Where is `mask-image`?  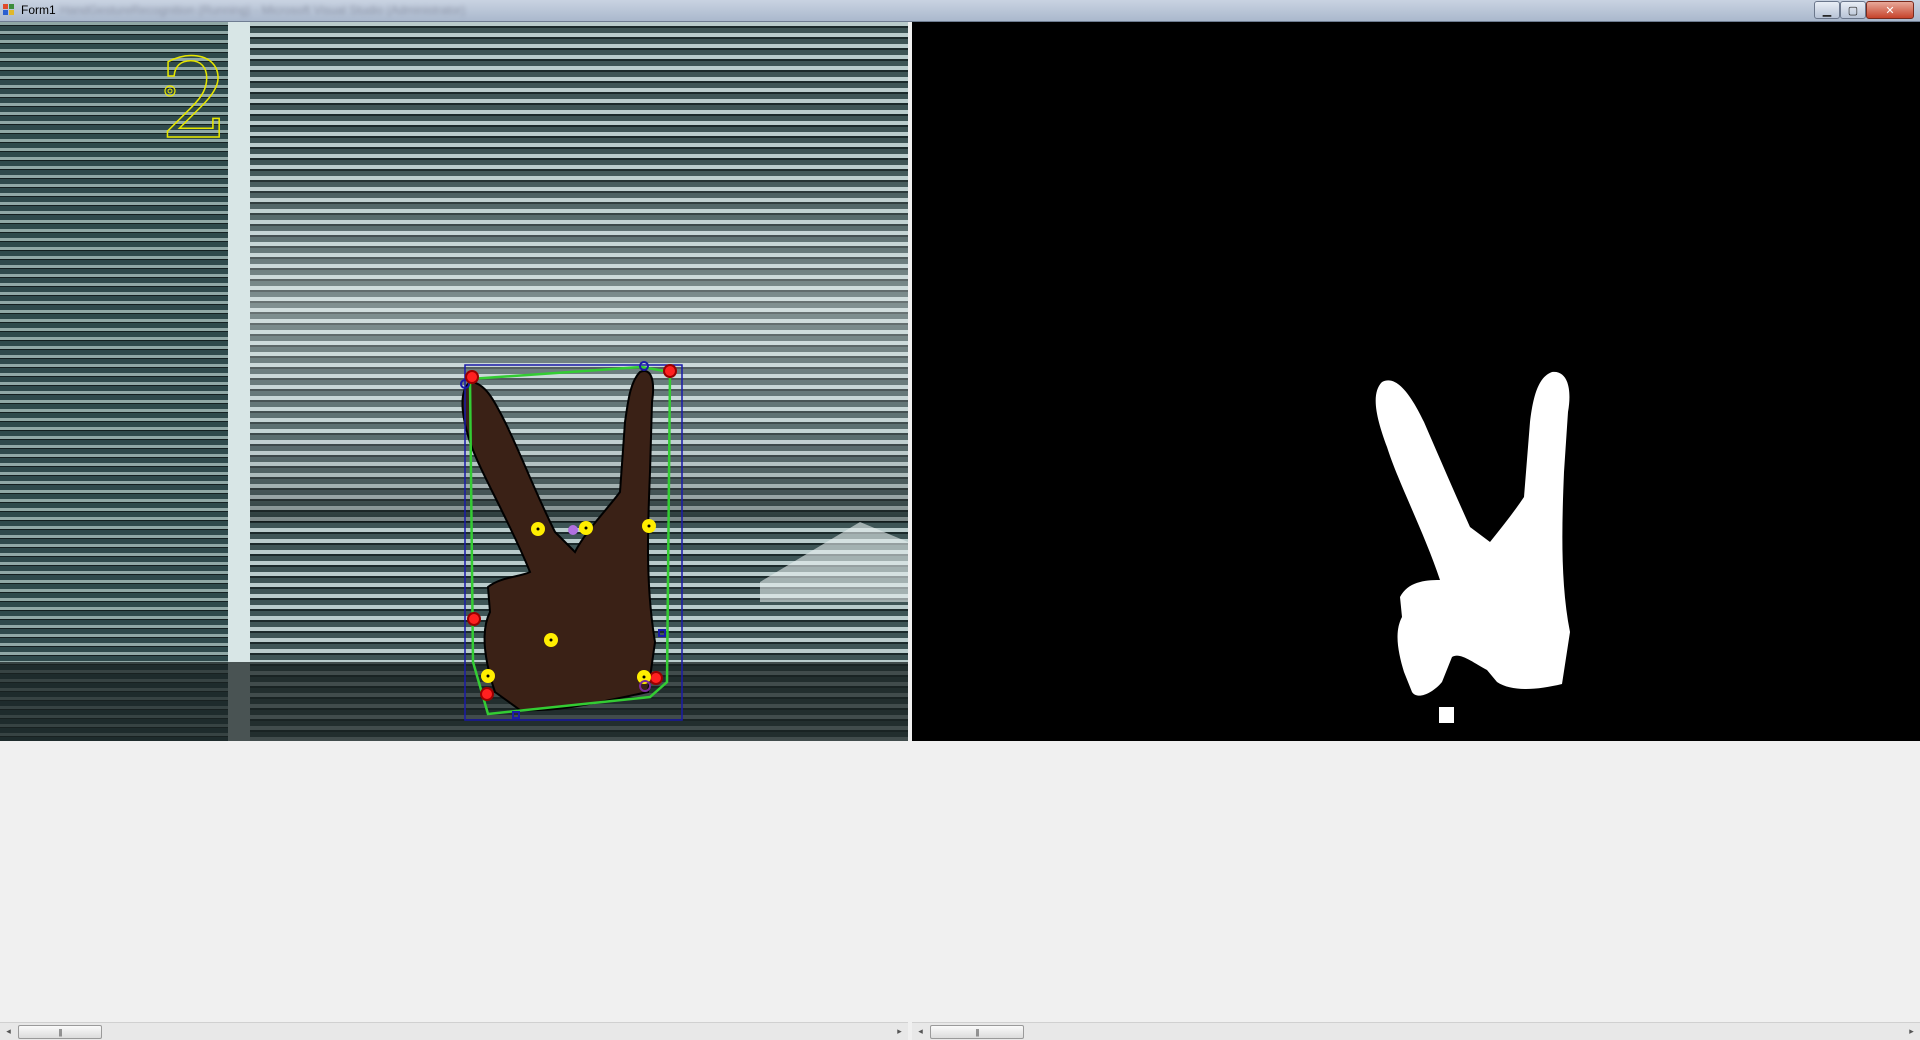 mask-image is located at coordinates (1472, 547).